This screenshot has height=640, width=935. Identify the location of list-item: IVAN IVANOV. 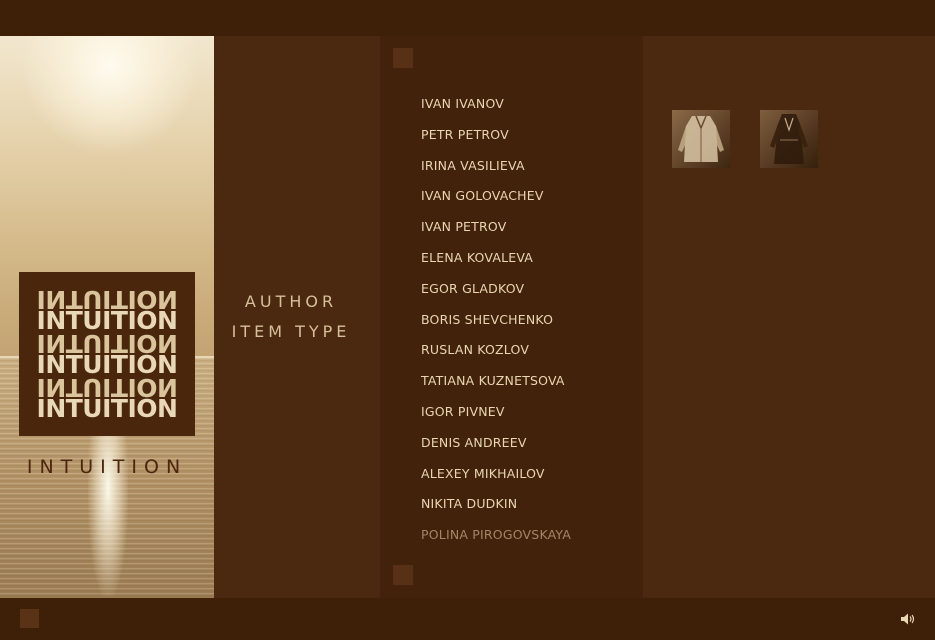
(528, 108).